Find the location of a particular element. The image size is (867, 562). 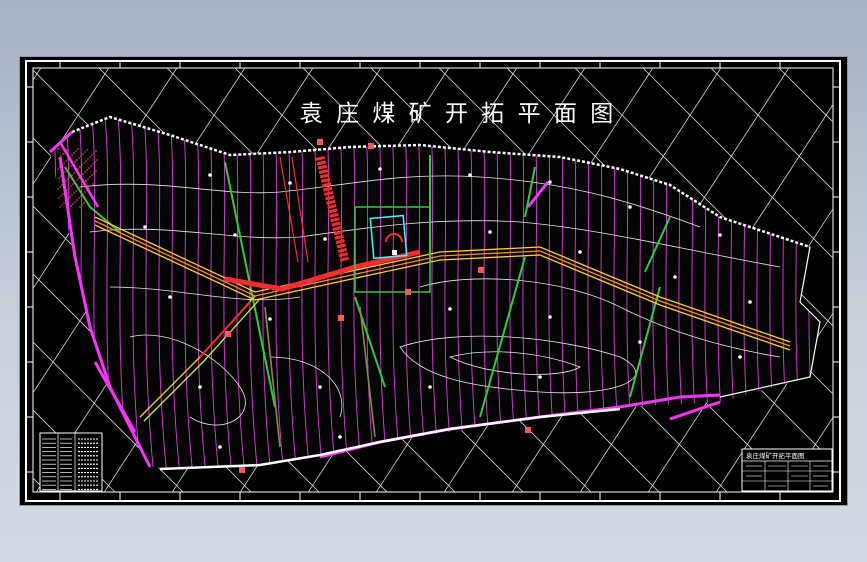

boundary-segment-se is located at coordinates (695, 410).